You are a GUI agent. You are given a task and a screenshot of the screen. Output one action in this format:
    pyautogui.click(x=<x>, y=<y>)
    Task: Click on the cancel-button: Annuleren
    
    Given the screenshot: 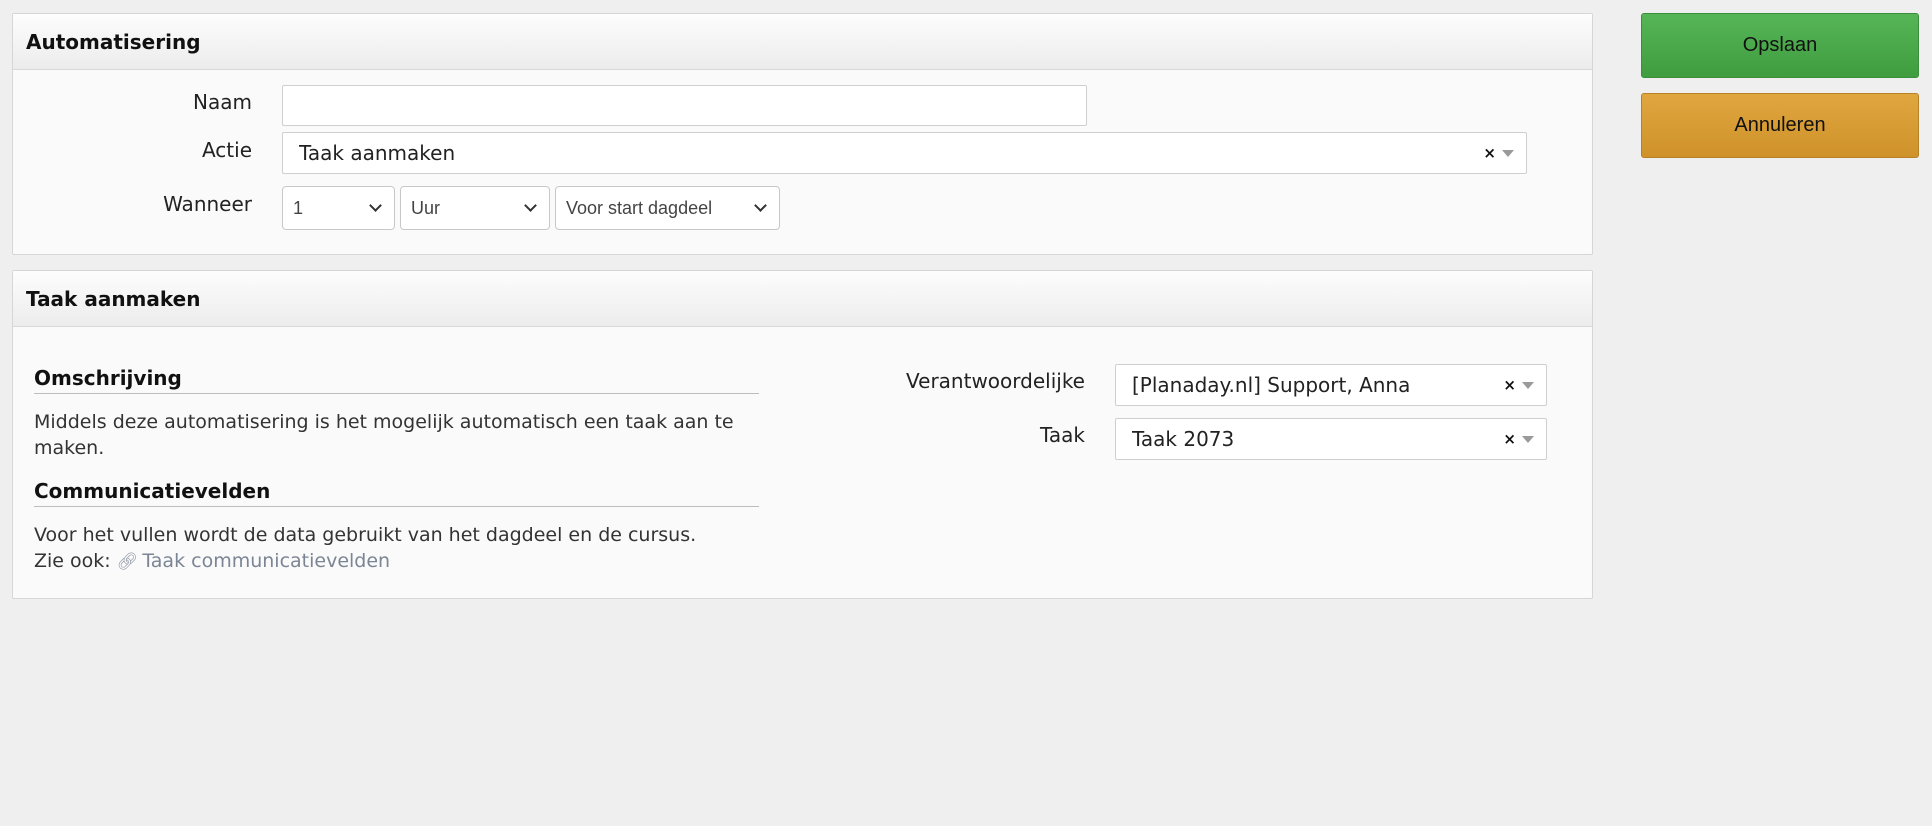 What is the action you would take?
    pyautogui.click(x=1780, y=125)
    